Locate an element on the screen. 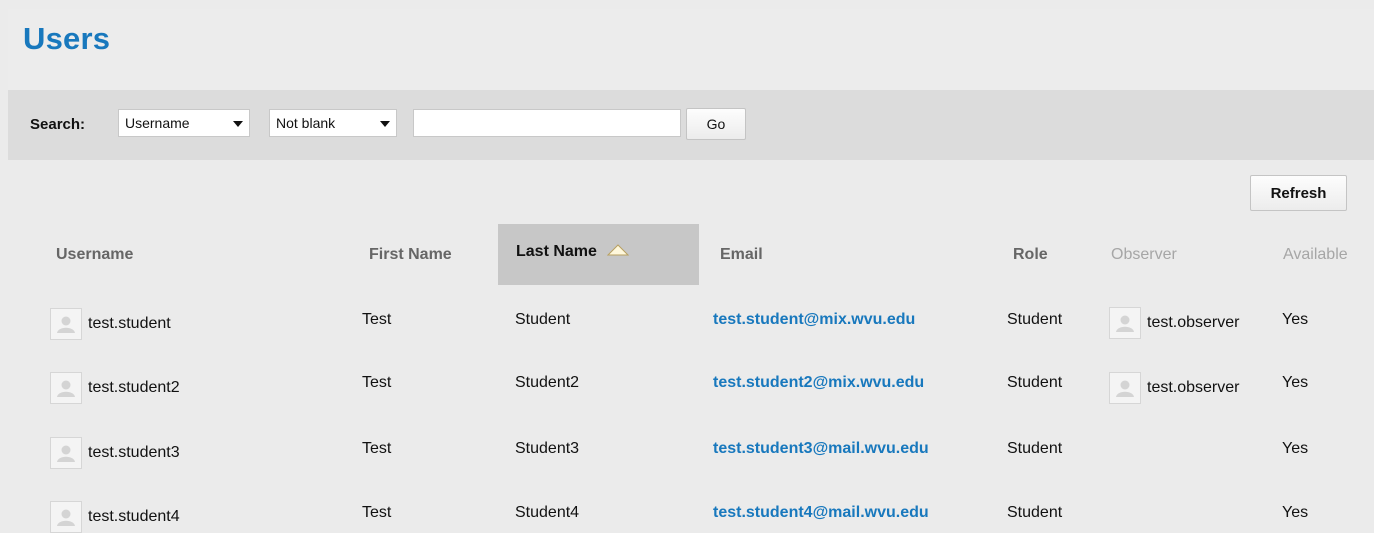 This screenshot has height=533, width=1374. table-row-username: test.student2 is located at coordinates (115, 388).